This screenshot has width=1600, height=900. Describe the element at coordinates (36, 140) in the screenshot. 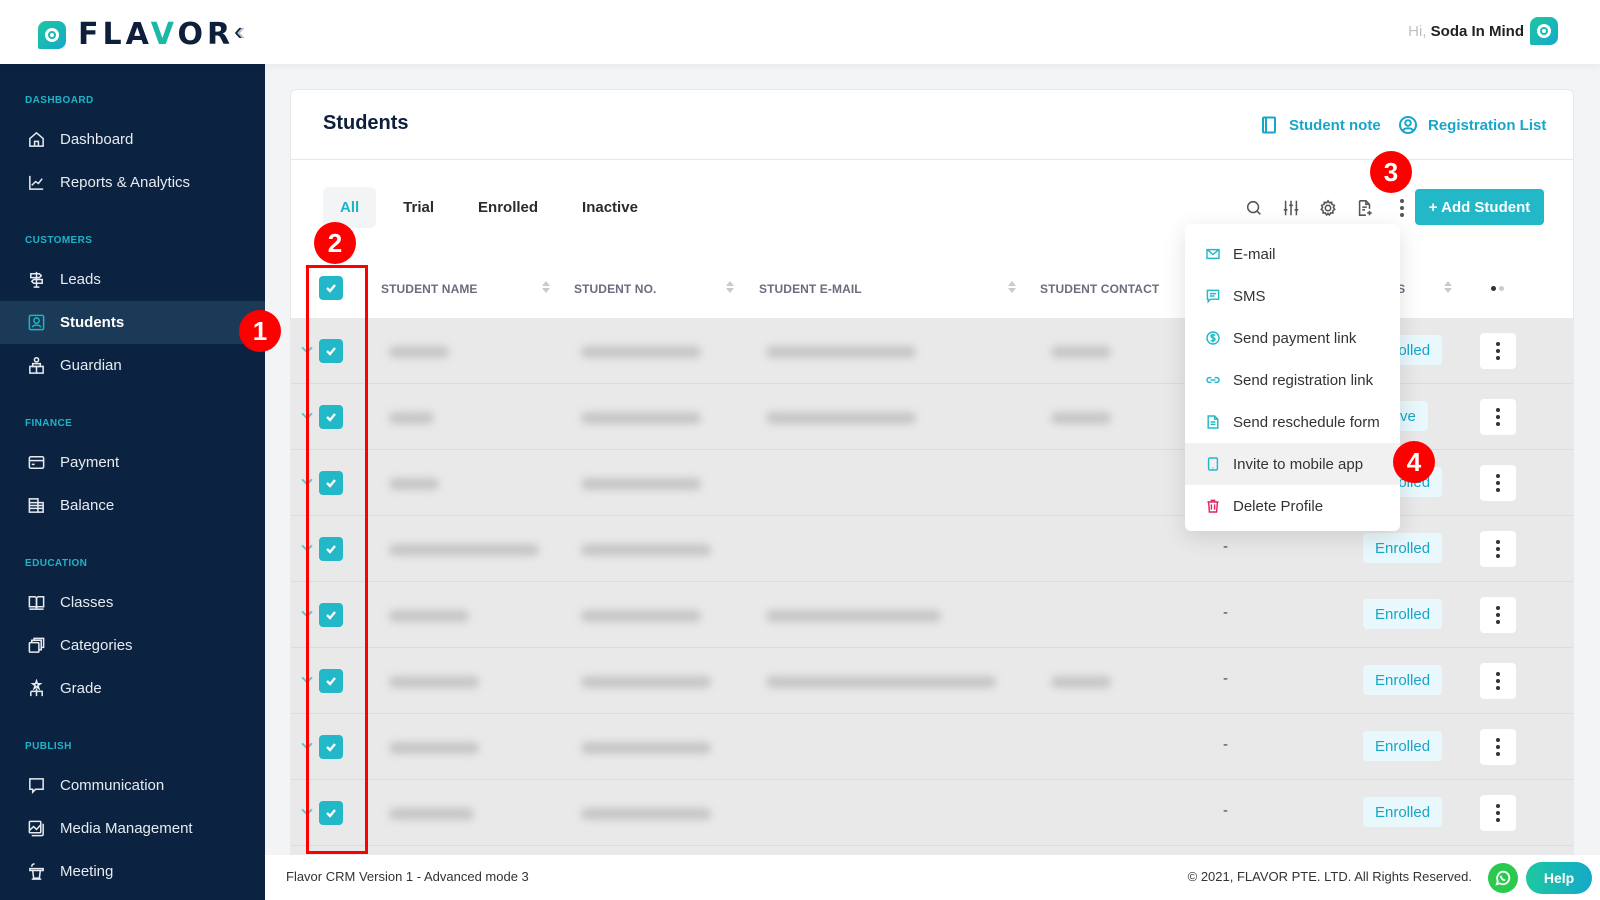

I see `home-icon` at that location.